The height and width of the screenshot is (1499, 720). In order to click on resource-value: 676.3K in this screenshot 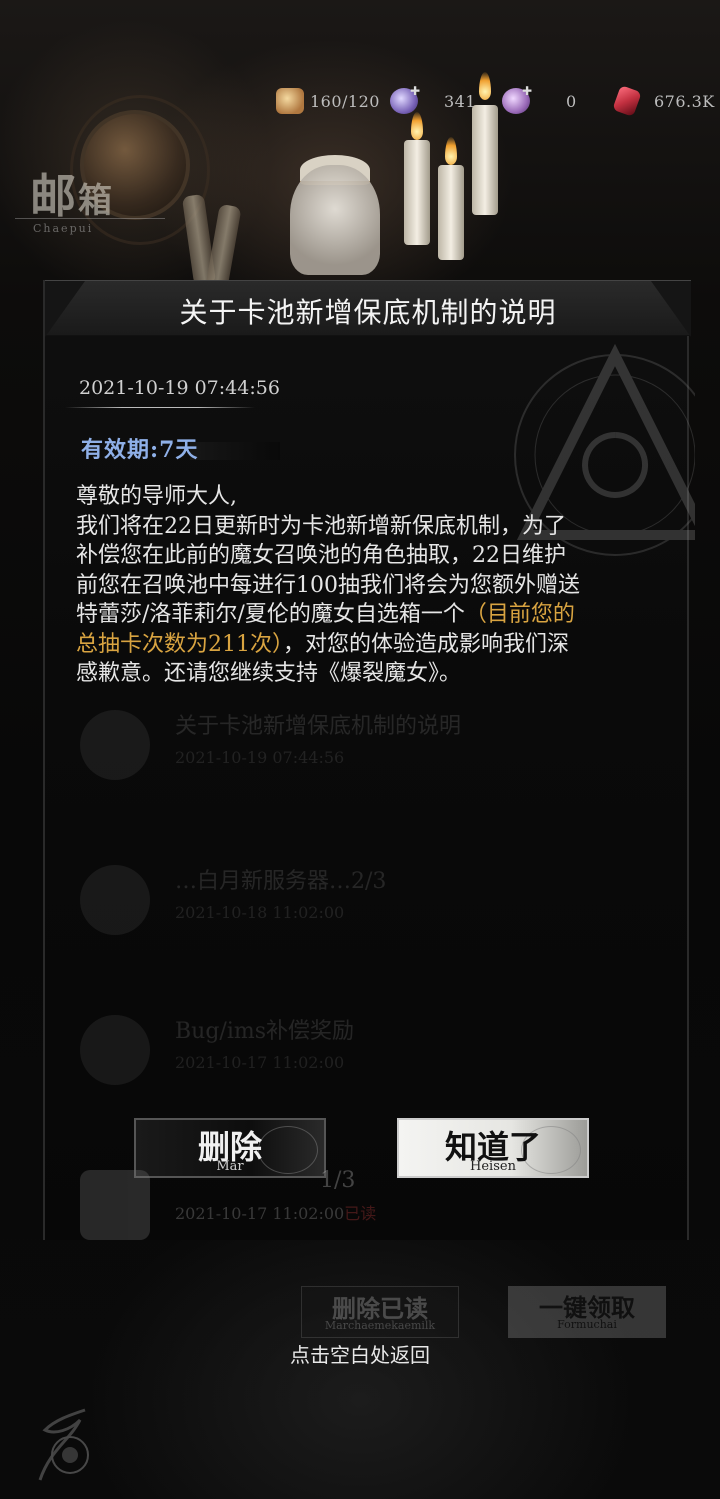, I will do `click(684, 101)`.